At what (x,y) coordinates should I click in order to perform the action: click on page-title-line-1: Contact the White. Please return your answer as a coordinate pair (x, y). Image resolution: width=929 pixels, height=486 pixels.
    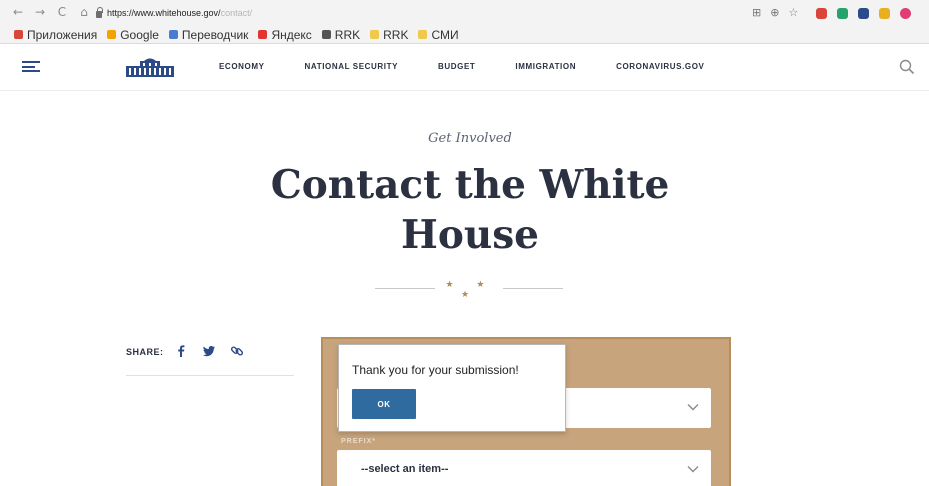
    Looking at the image, I should click on (470, 185).